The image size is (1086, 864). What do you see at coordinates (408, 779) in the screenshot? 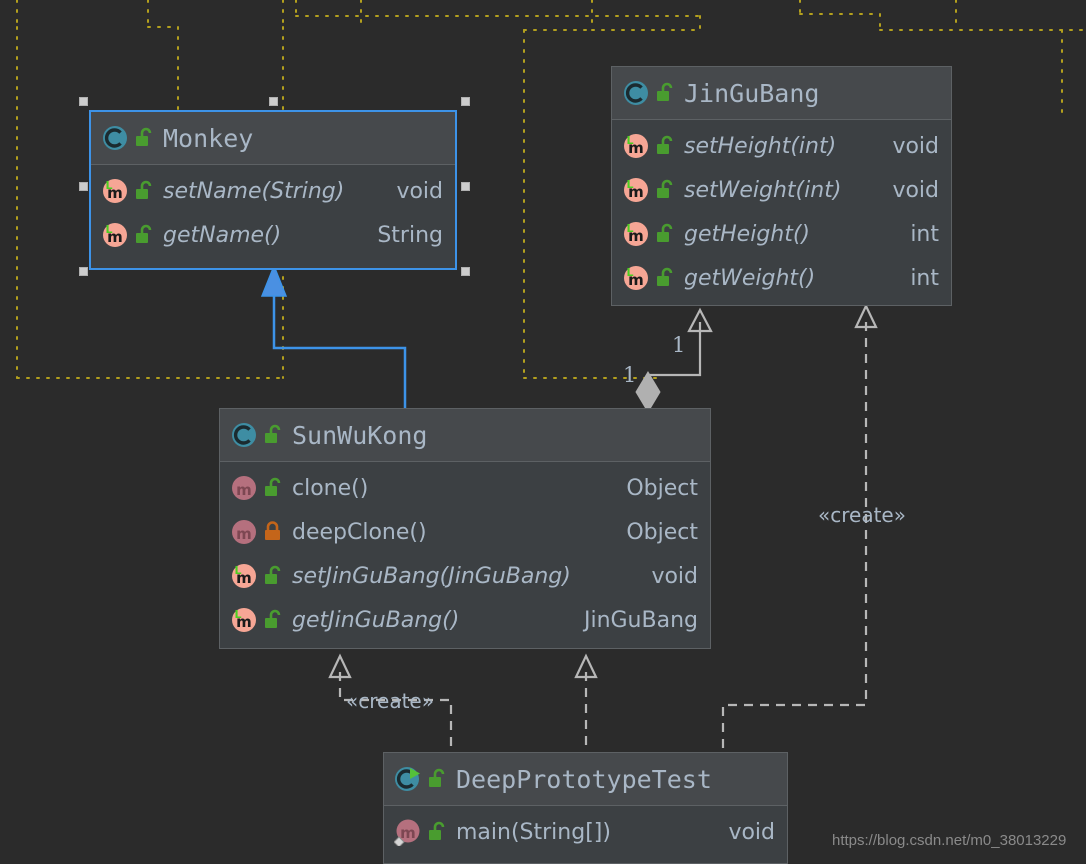
I see `runnable-class-icon` at bounding box center [408, 779].